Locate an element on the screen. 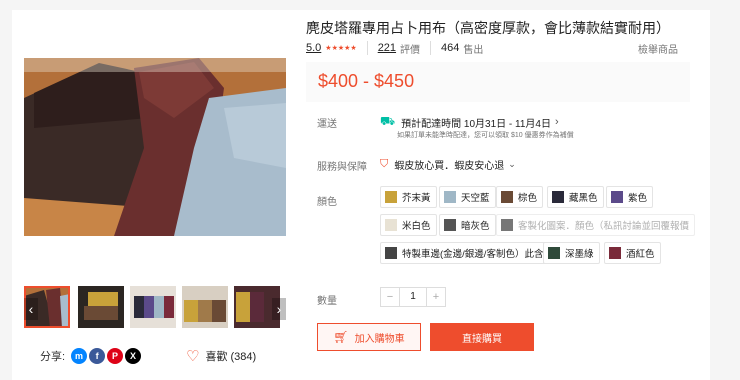 The image size is (740, 380). sold-label: 售出 is located at coordinates (473, 50).